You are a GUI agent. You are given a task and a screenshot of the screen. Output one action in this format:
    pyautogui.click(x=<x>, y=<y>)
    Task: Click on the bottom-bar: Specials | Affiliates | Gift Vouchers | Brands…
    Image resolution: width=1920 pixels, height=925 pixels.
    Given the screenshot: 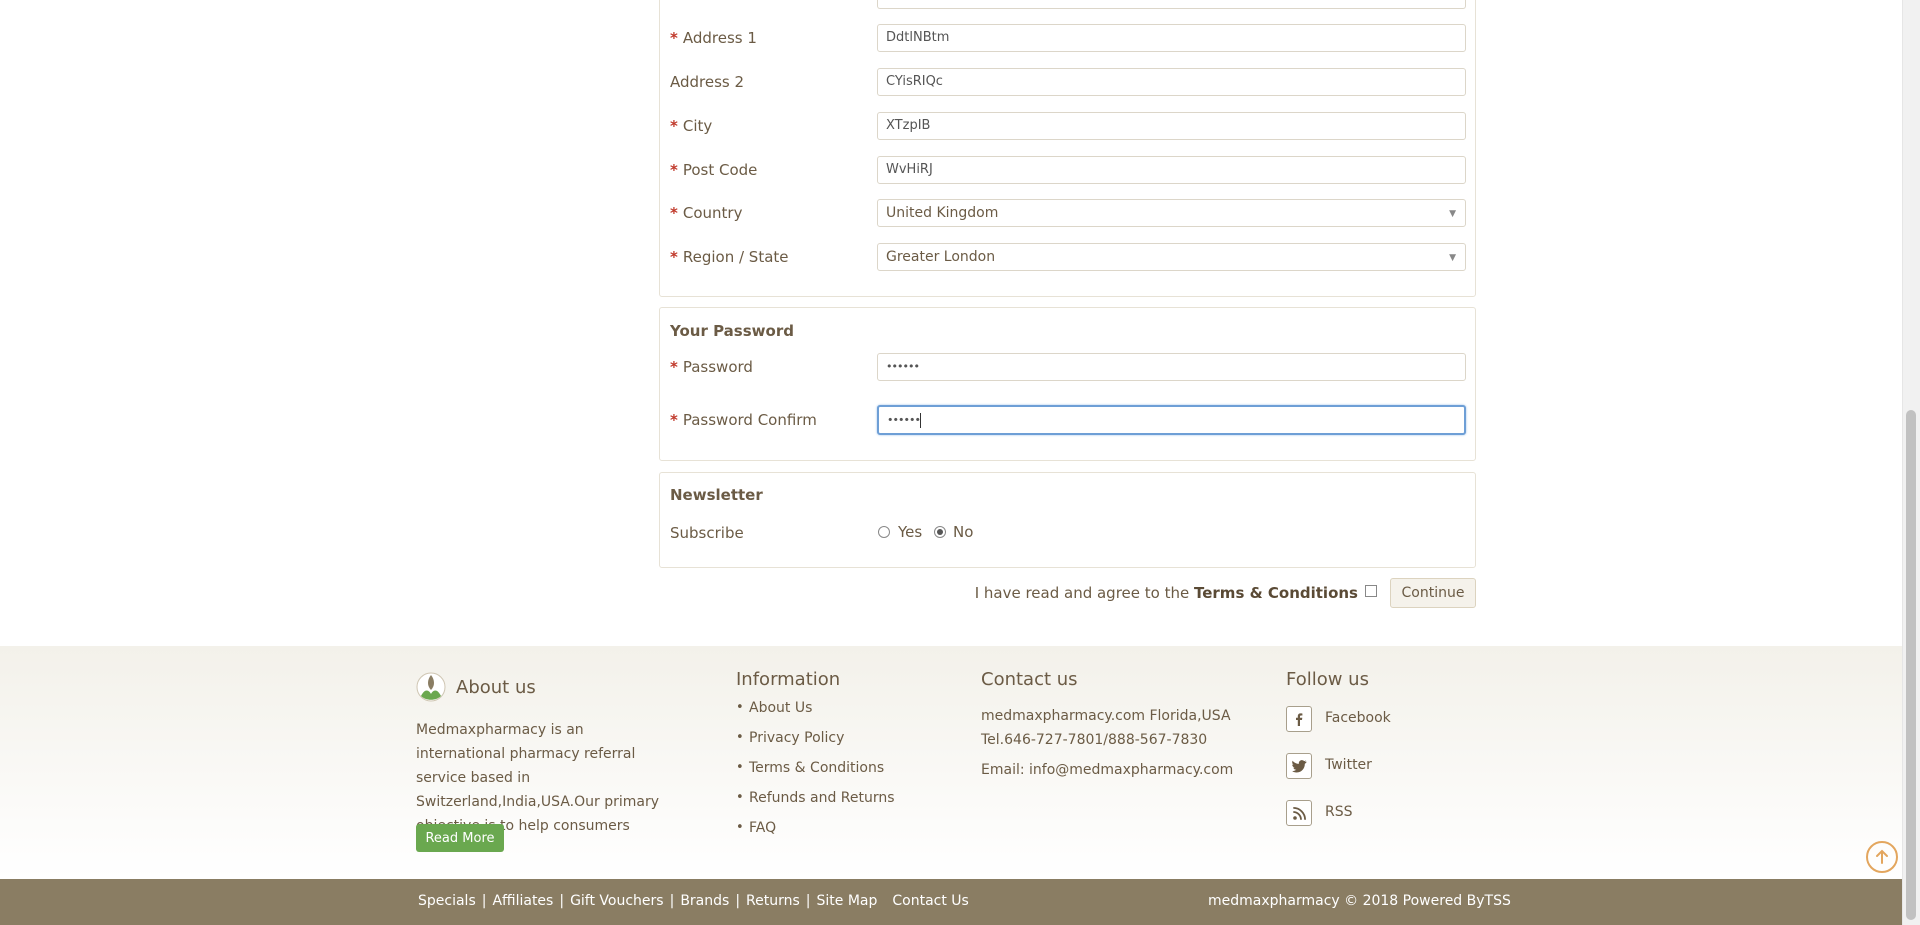 What is the action you would take?
    pyautogui.click(x=951, y=902)
    